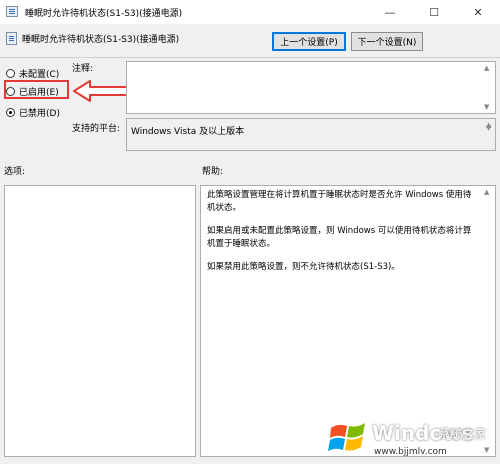 Image resolution: width=500 pixels, height=464 pixels. I want to click on comment-scrollbar: ▲ ▼, so click(488, 87).